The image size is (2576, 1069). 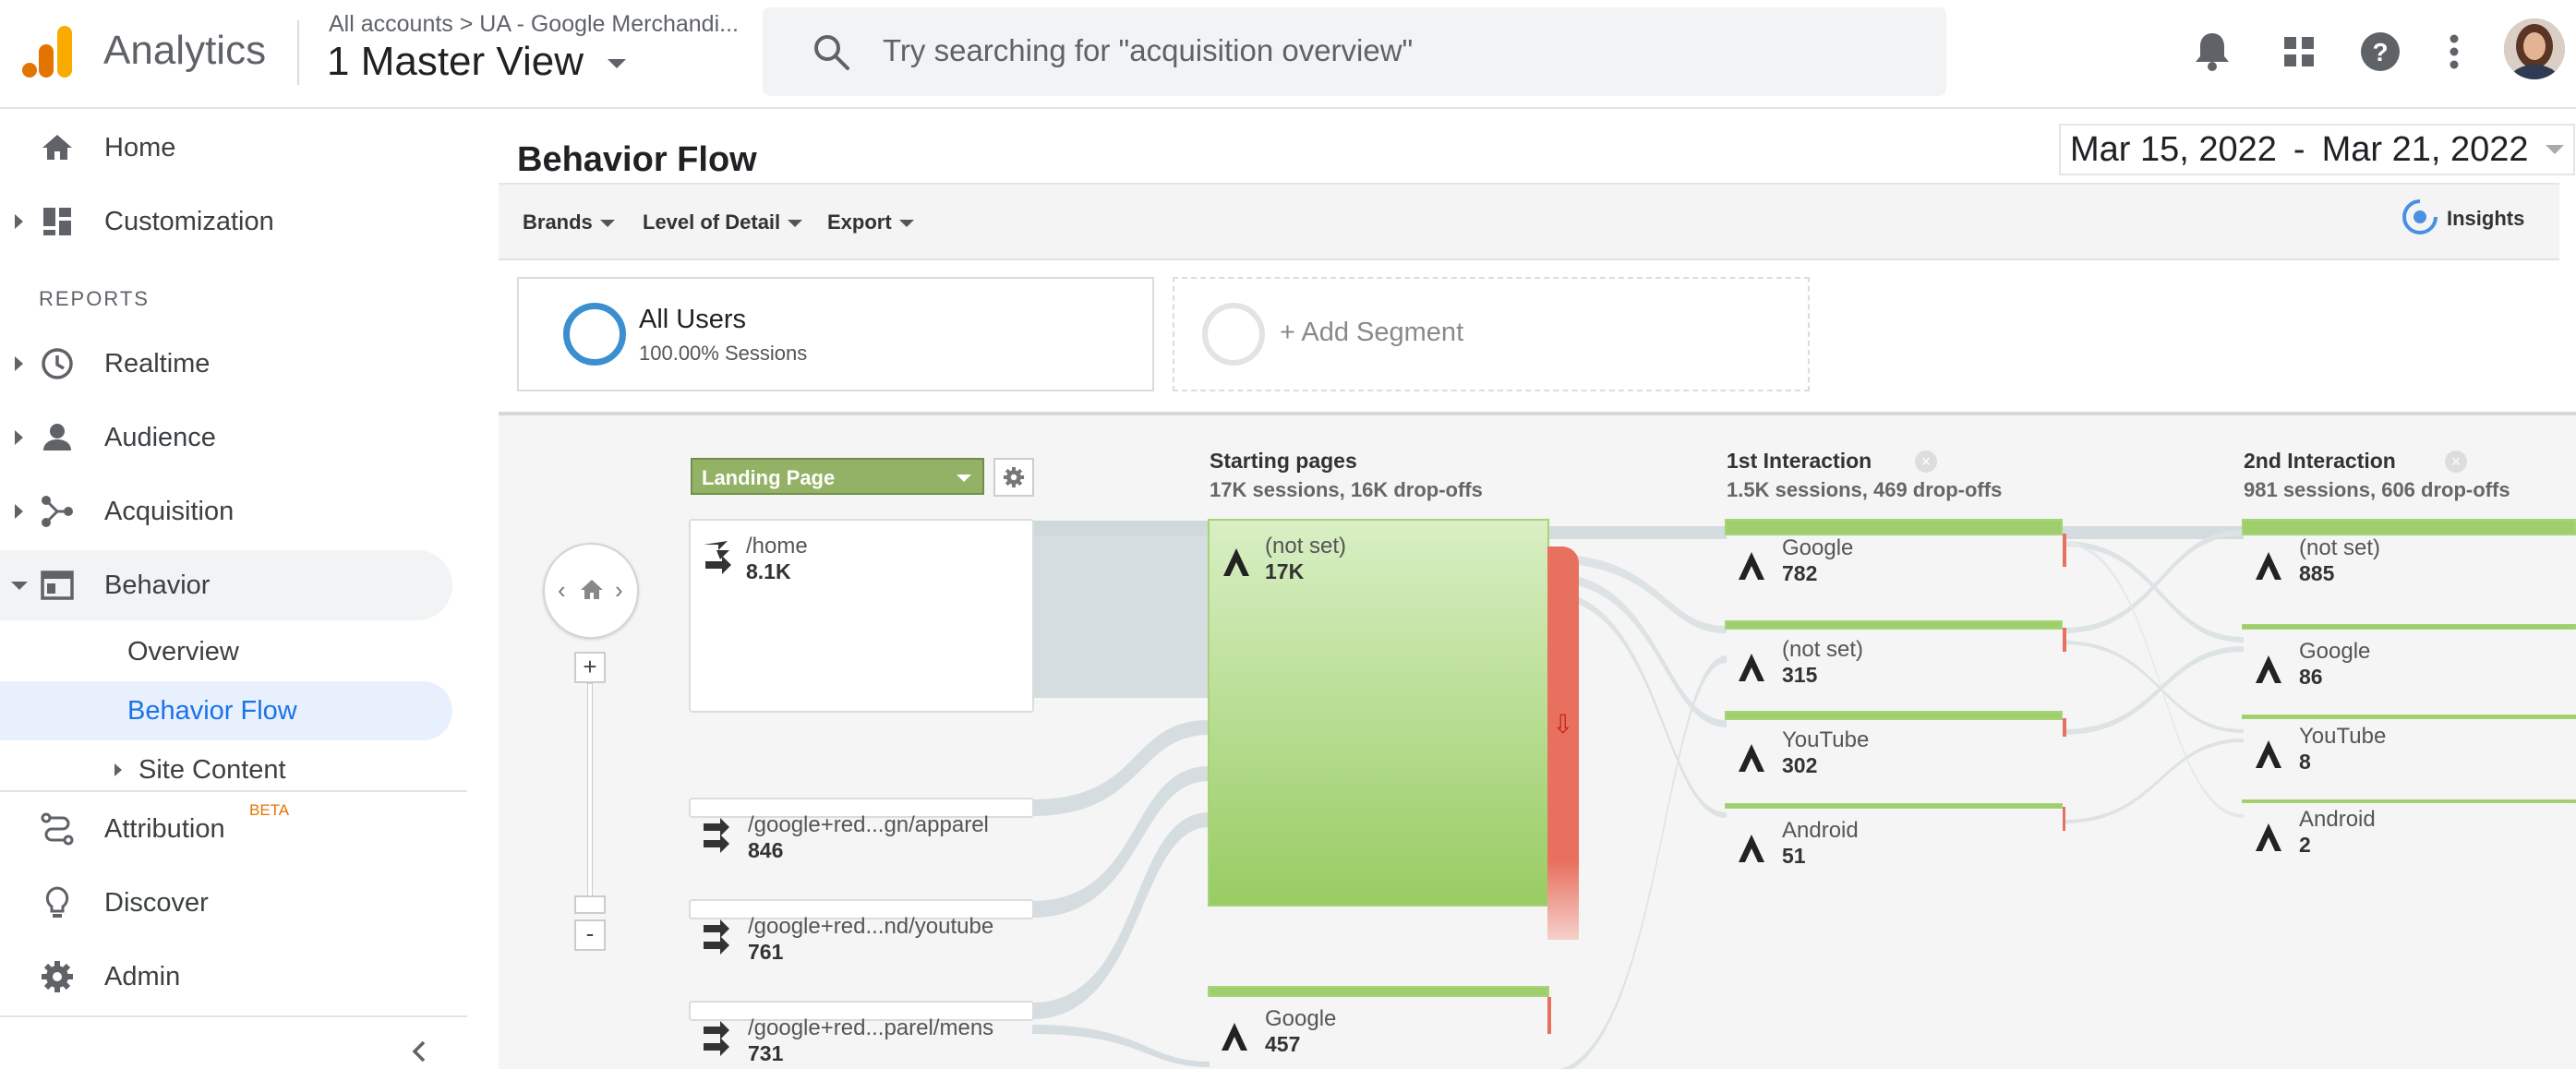 I want to click on insights-button: Insights, so click(x=2485, y=219).